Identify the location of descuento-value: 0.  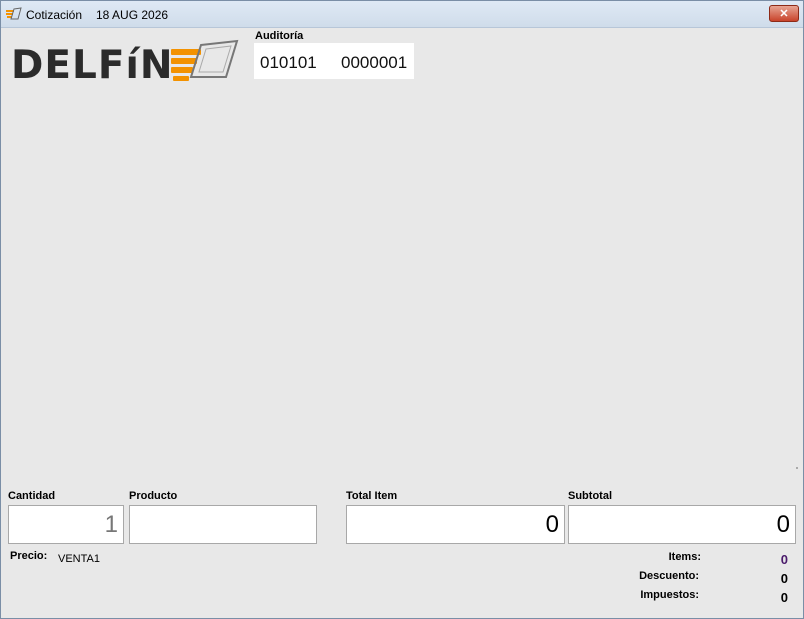
(784, 578).